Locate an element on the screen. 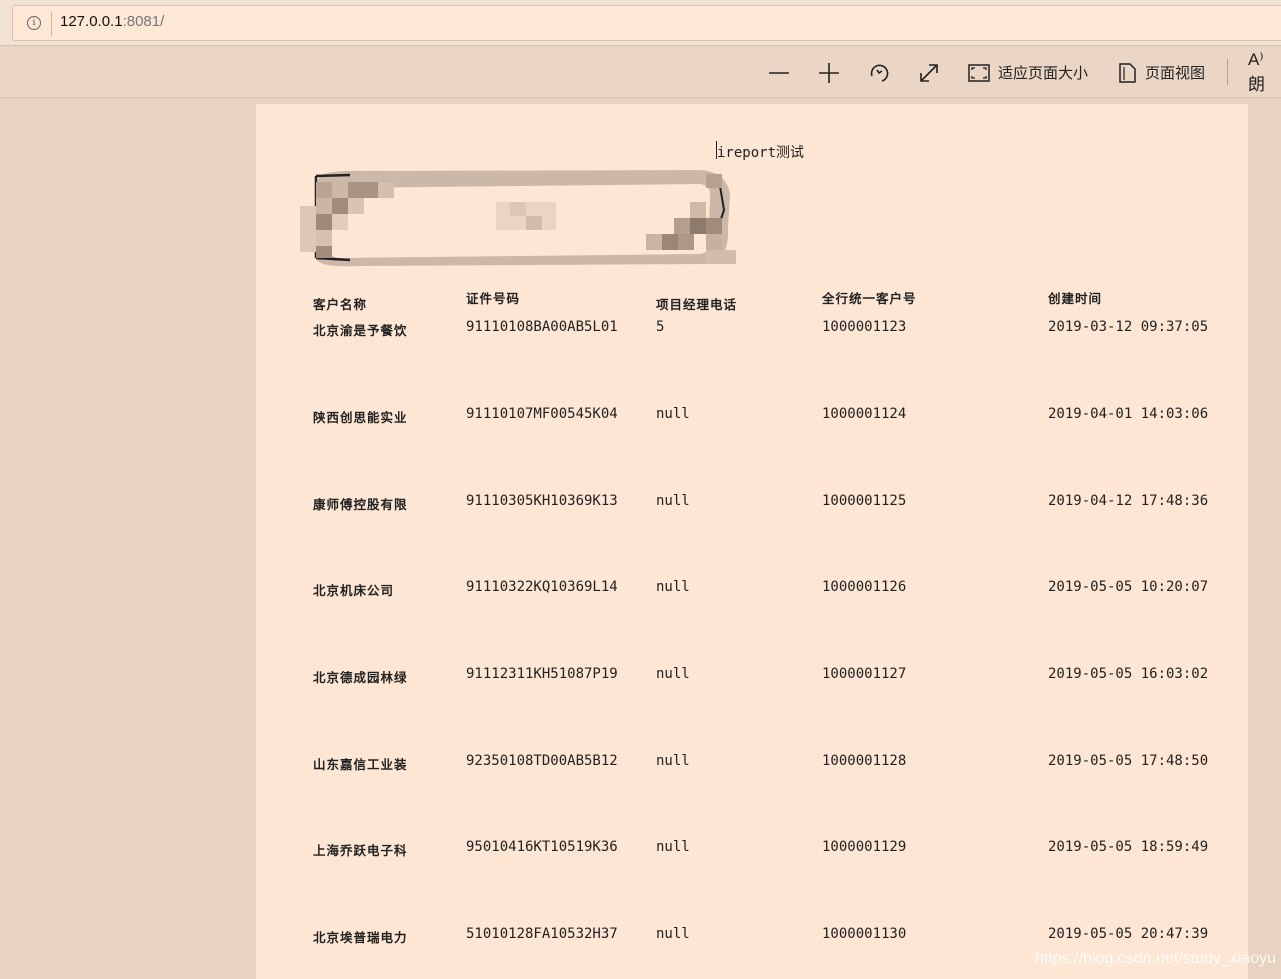  address-bar-area: i 127.0.0.1:8081/ is located at coordinates (640, 23).